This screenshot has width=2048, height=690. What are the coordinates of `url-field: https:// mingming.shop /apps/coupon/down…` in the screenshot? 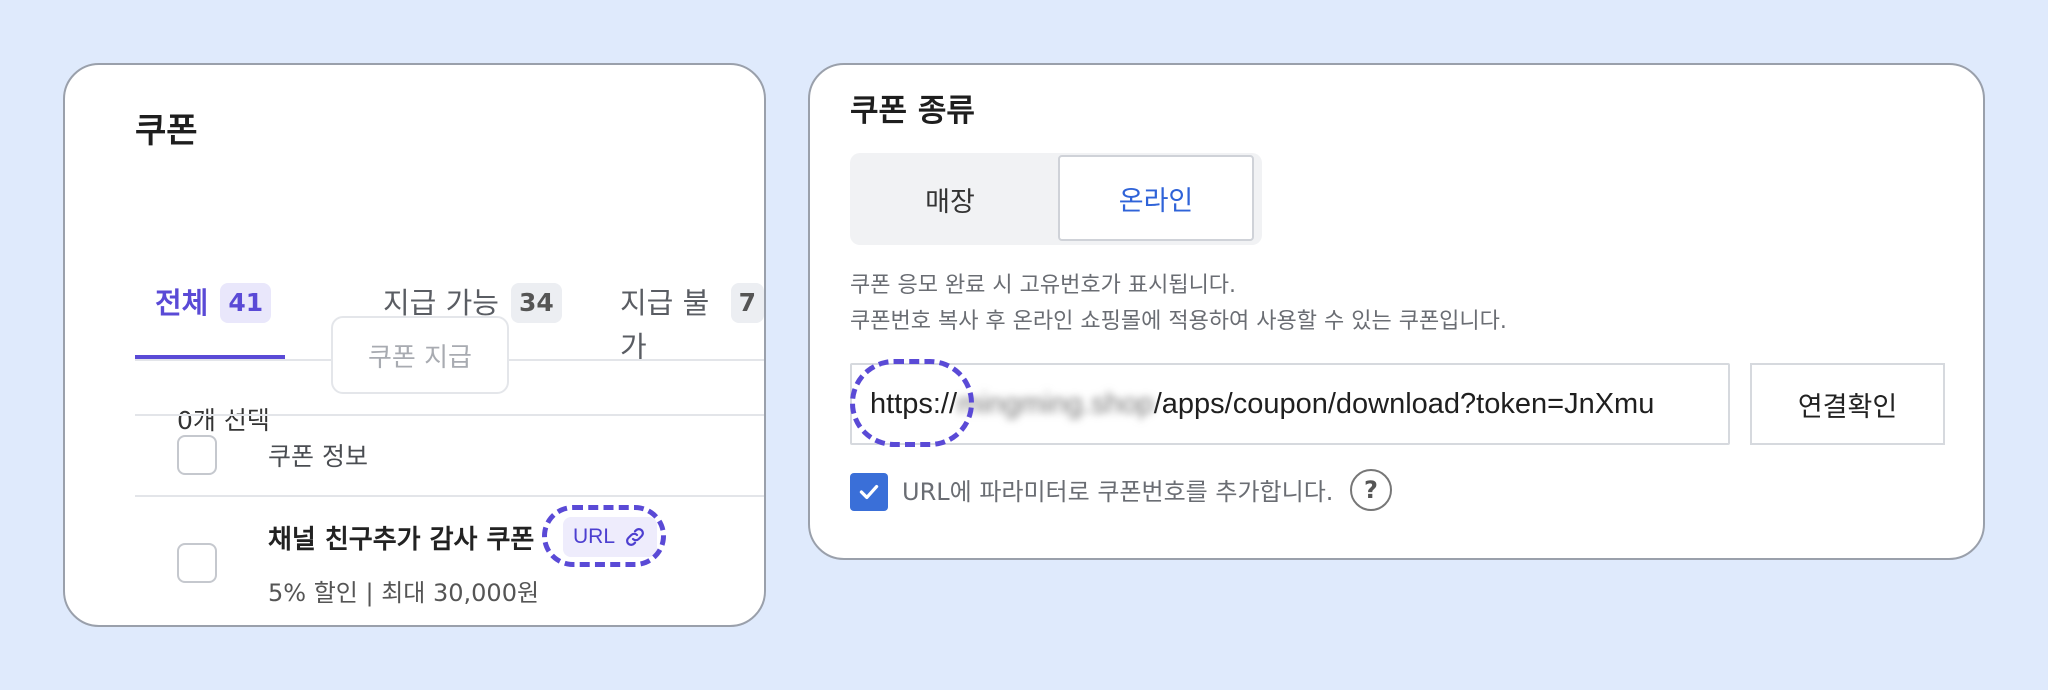 It's located at (1290, 404).